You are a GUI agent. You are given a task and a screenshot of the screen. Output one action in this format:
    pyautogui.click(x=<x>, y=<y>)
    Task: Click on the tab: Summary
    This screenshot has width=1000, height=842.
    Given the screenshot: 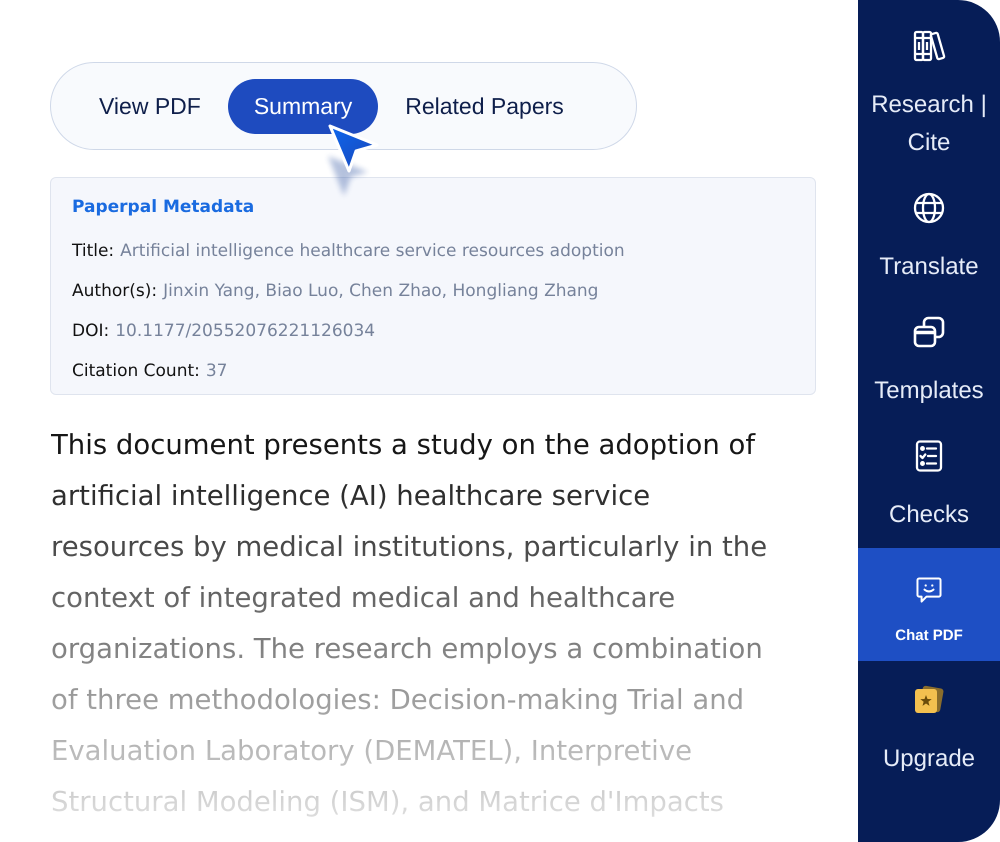 What is the action you would take?
    pyautogui.click(x=303, y=106)
    